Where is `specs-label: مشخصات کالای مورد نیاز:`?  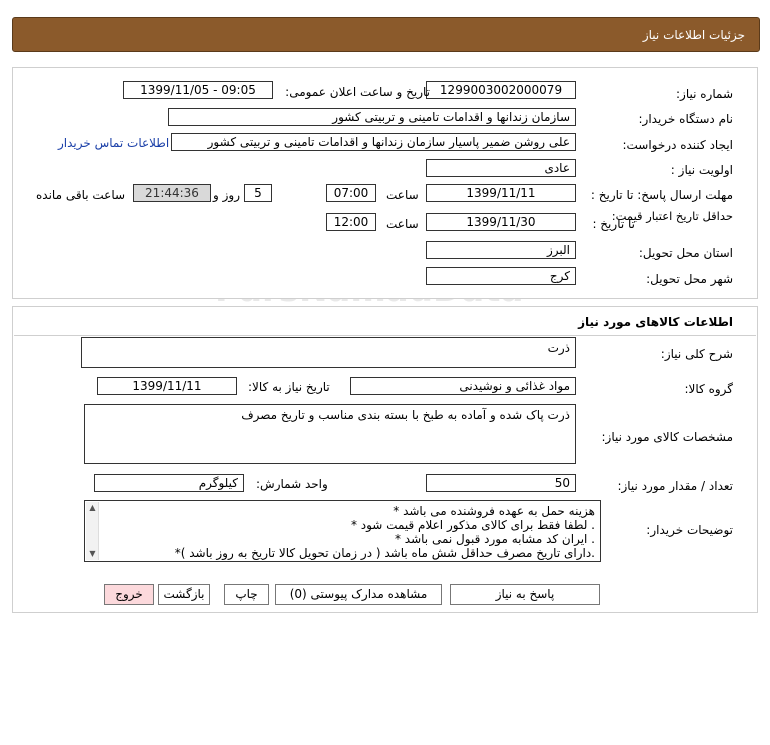 specs-label: مشخصات کالای مورد نیاز: is located at coordinates (667, 437).